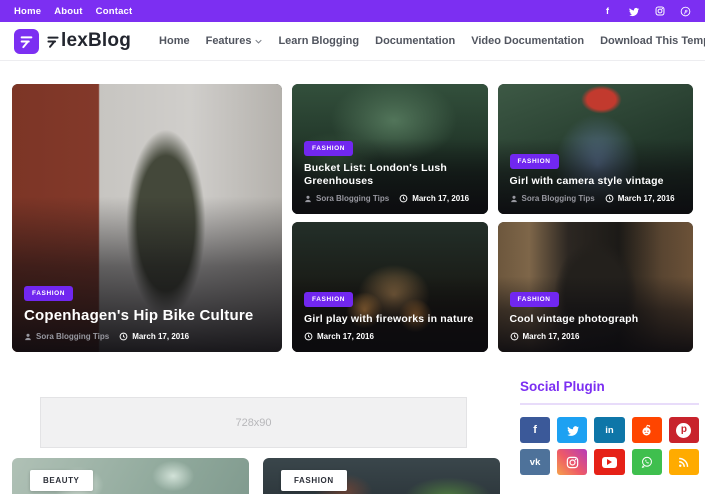 Image resolution: width=705 pixels, height=494 pixels. I want to click on brand-name: lexBlog, so click(88, 41).